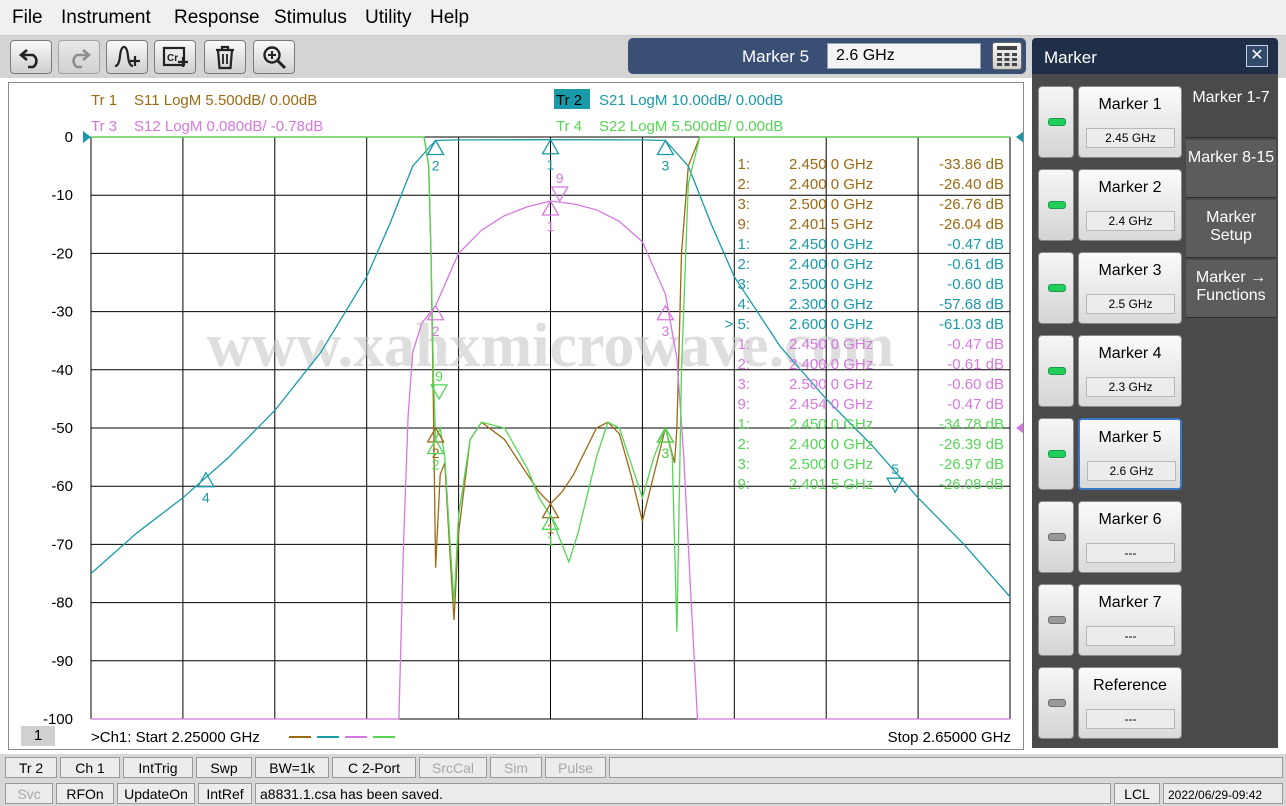 This screenshot has height=806, width=1286. What do you see at coordinates (274, 57) in the screenshot?
I see `zoom-in-button` at bounding box center [274, 57].